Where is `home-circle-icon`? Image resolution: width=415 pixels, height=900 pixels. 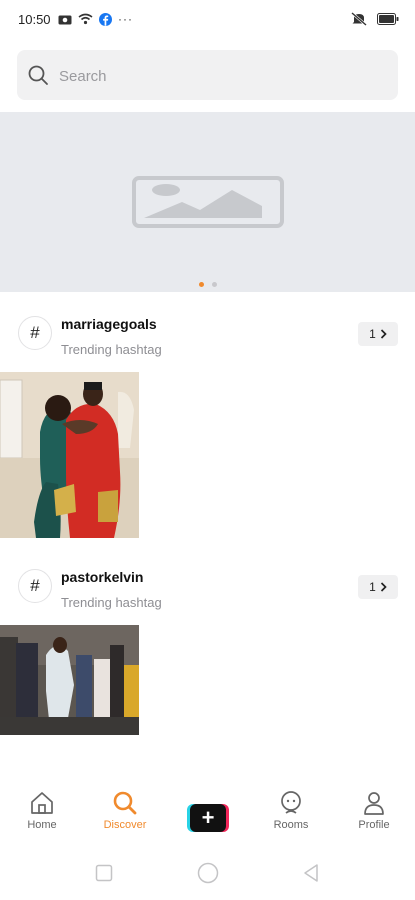
home-circle-icon is located at coordinates (208, 873).